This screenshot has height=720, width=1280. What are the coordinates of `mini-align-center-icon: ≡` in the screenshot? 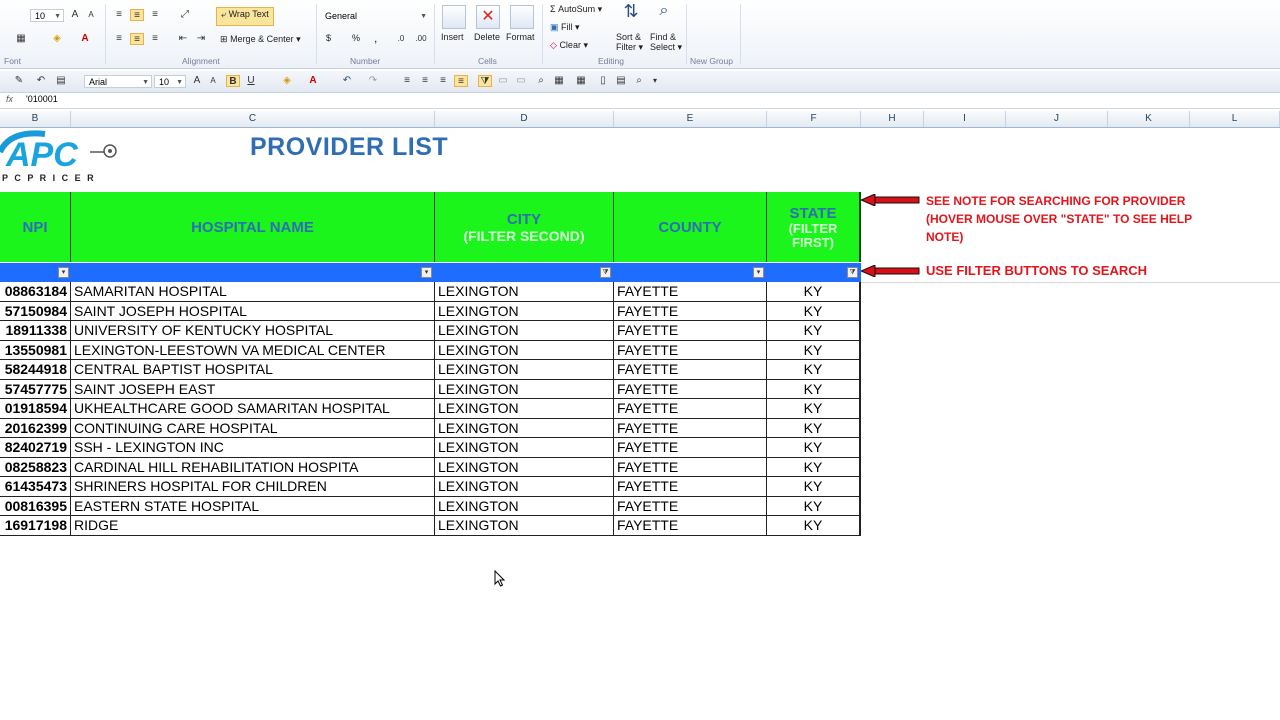 It's located at (425, 81).